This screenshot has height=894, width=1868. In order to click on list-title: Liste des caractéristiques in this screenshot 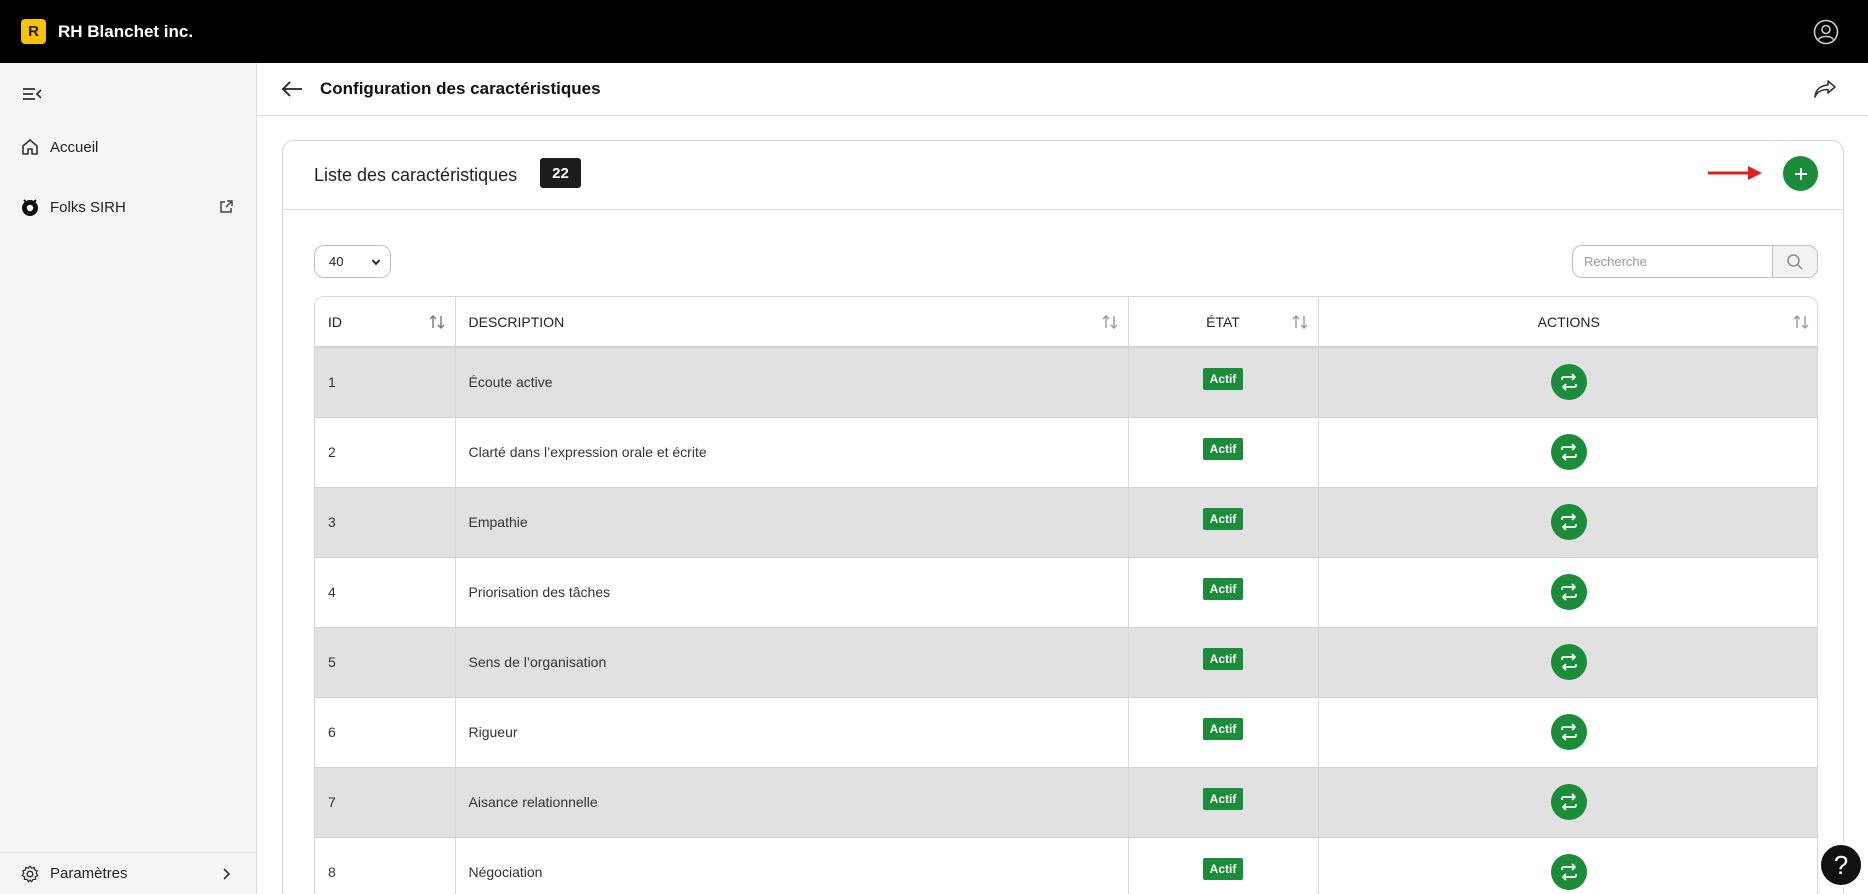, I will do `click(416, 175)`.